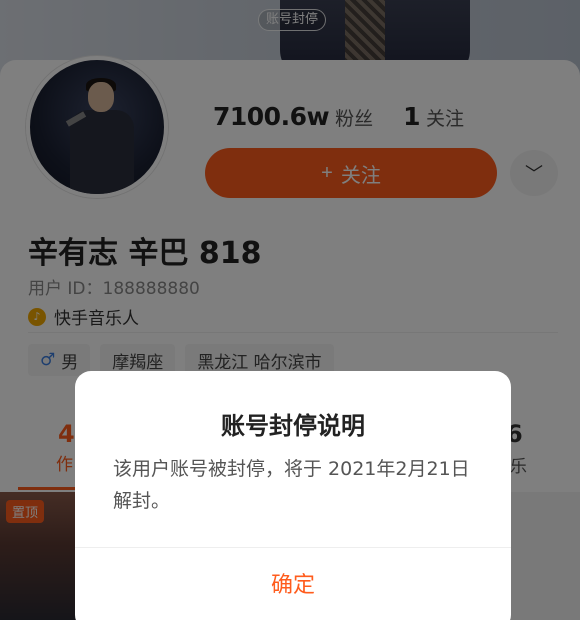  What do you see at coordinates (293, 583) in the screenshot?
I see `confirm-button: 确定` at bounding box center [293, 583].